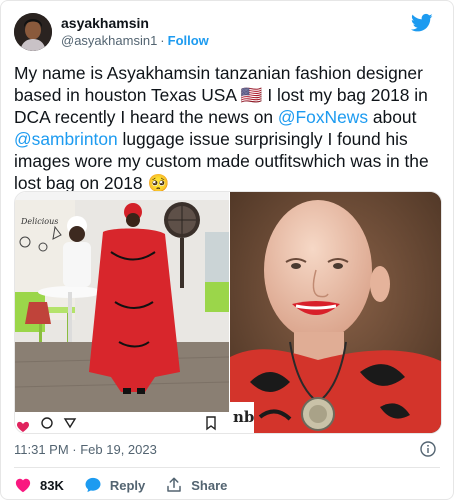  I want to click on display-name: asyakhamsin, so click(105, 23).